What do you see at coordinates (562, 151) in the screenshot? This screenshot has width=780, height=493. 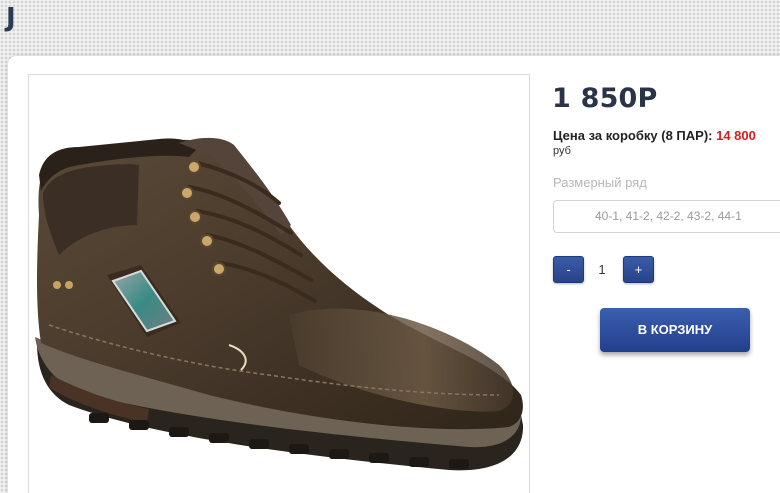 I see `currency-label: руб` at bounding box center [562, 151].